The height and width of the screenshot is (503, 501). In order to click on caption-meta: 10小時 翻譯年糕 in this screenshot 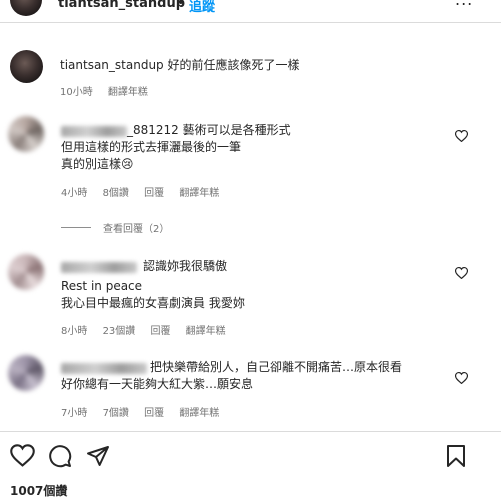, I will do `click(110, 90)`.